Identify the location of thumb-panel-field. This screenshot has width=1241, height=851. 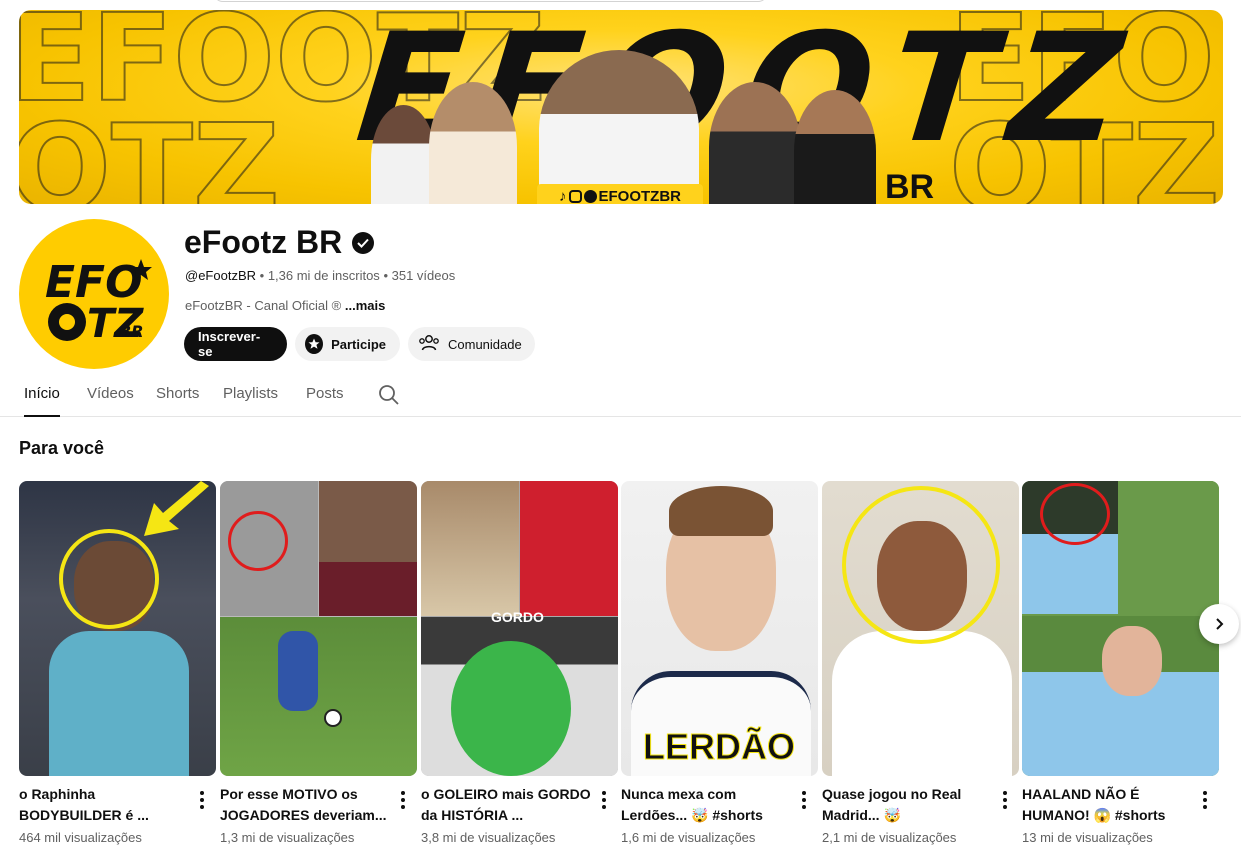
(318, 696).